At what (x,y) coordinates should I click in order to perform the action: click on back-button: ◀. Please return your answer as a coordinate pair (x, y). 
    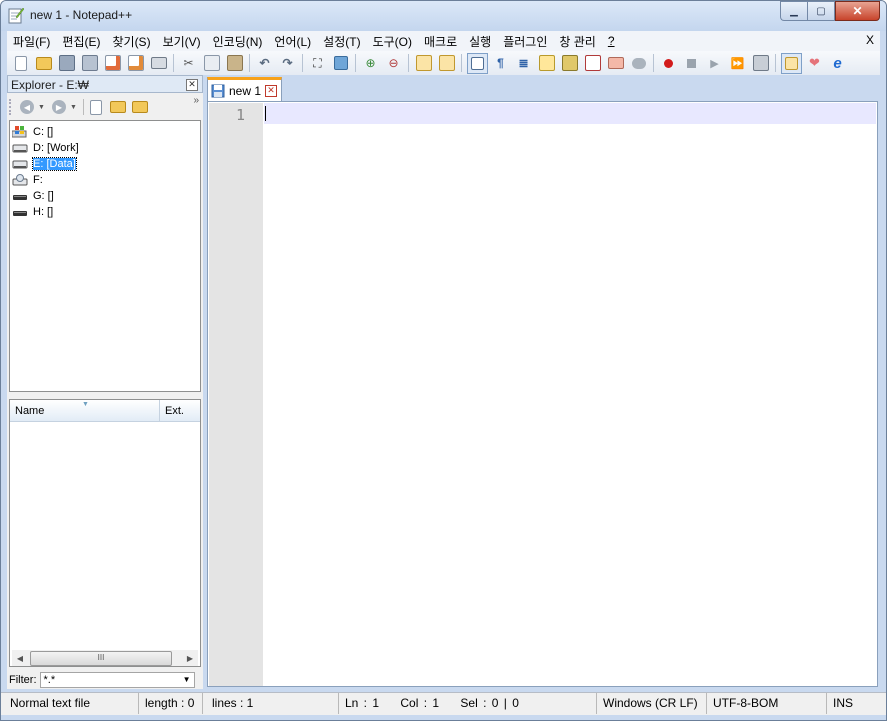
    Looking at the image, I should click on (27, 107).